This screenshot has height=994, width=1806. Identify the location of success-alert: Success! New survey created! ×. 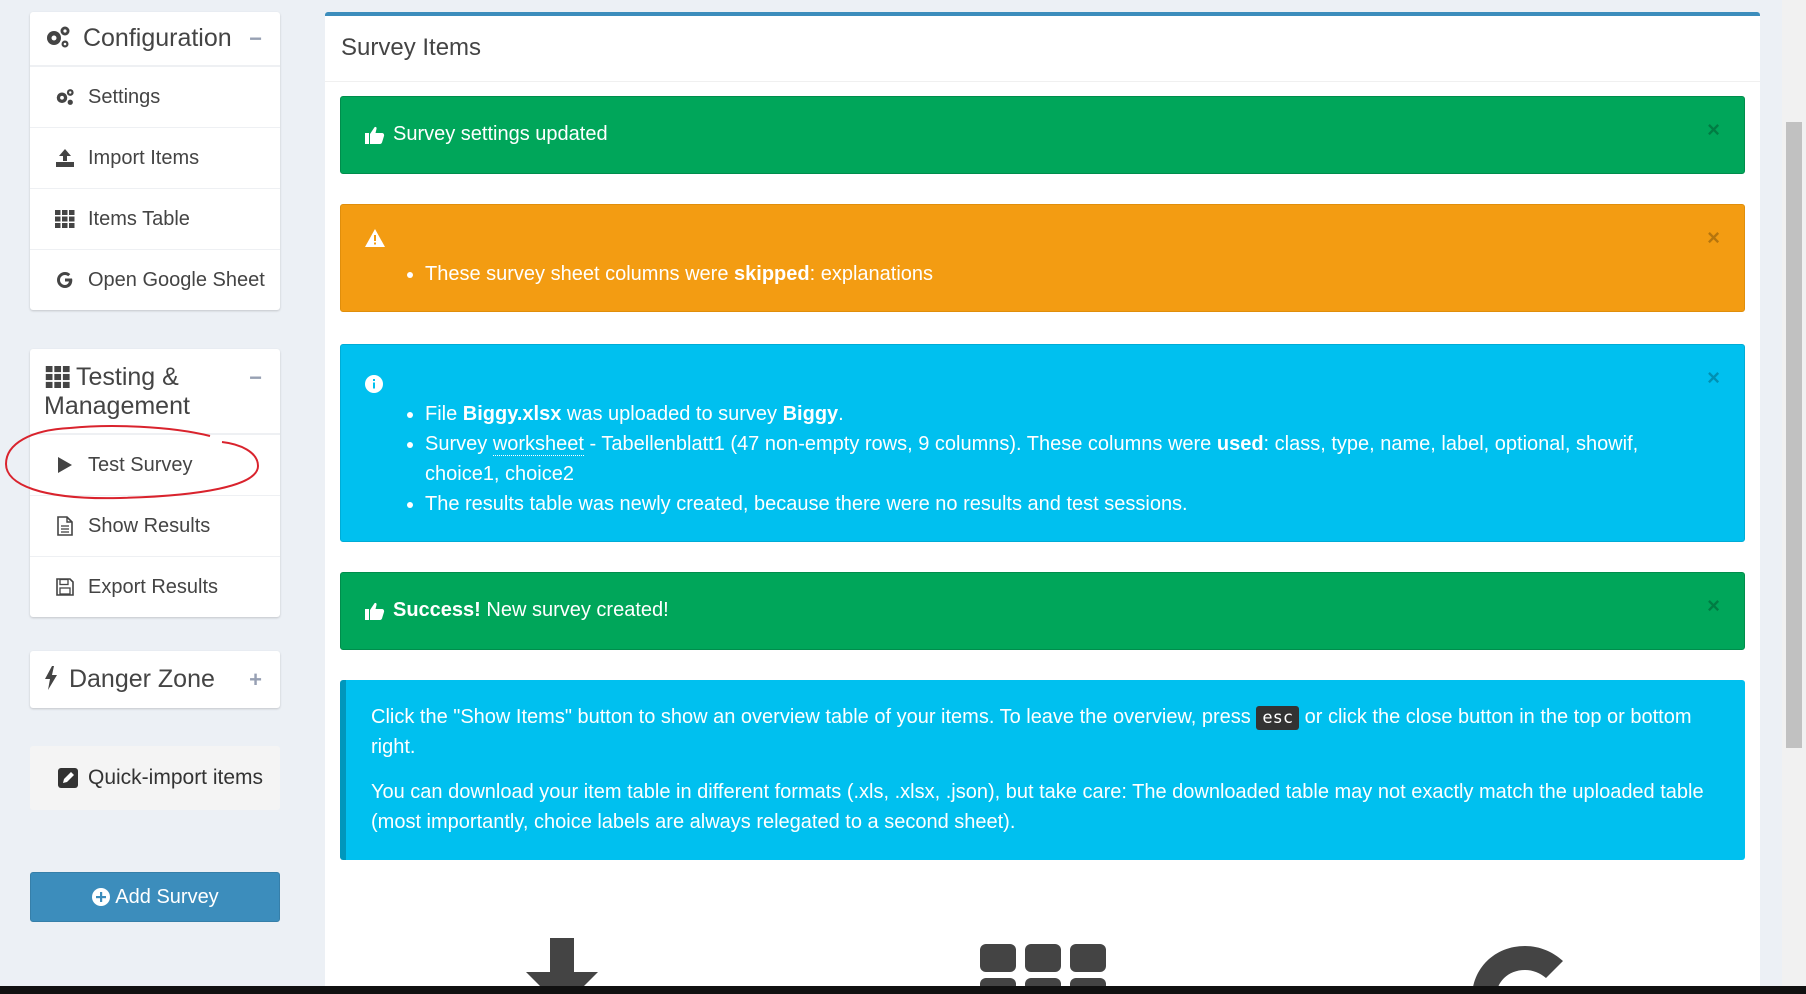
(1042, 611).